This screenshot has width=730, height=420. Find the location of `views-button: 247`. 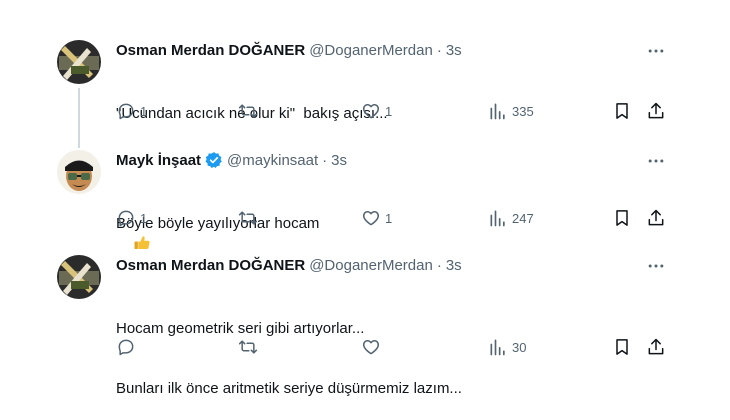

views-button: 247 is located at coordinates (511, 218).